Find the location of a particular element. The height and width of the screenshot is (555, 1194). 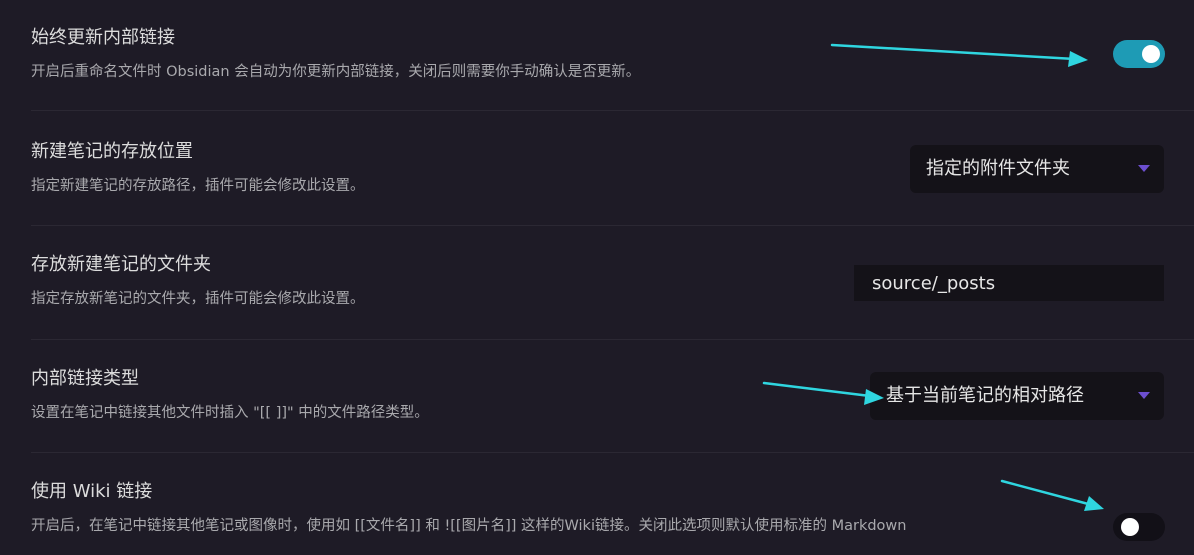

dropdown-selected-value: 基于当前笔记的相对路径 is located at coordinates (985, 395).